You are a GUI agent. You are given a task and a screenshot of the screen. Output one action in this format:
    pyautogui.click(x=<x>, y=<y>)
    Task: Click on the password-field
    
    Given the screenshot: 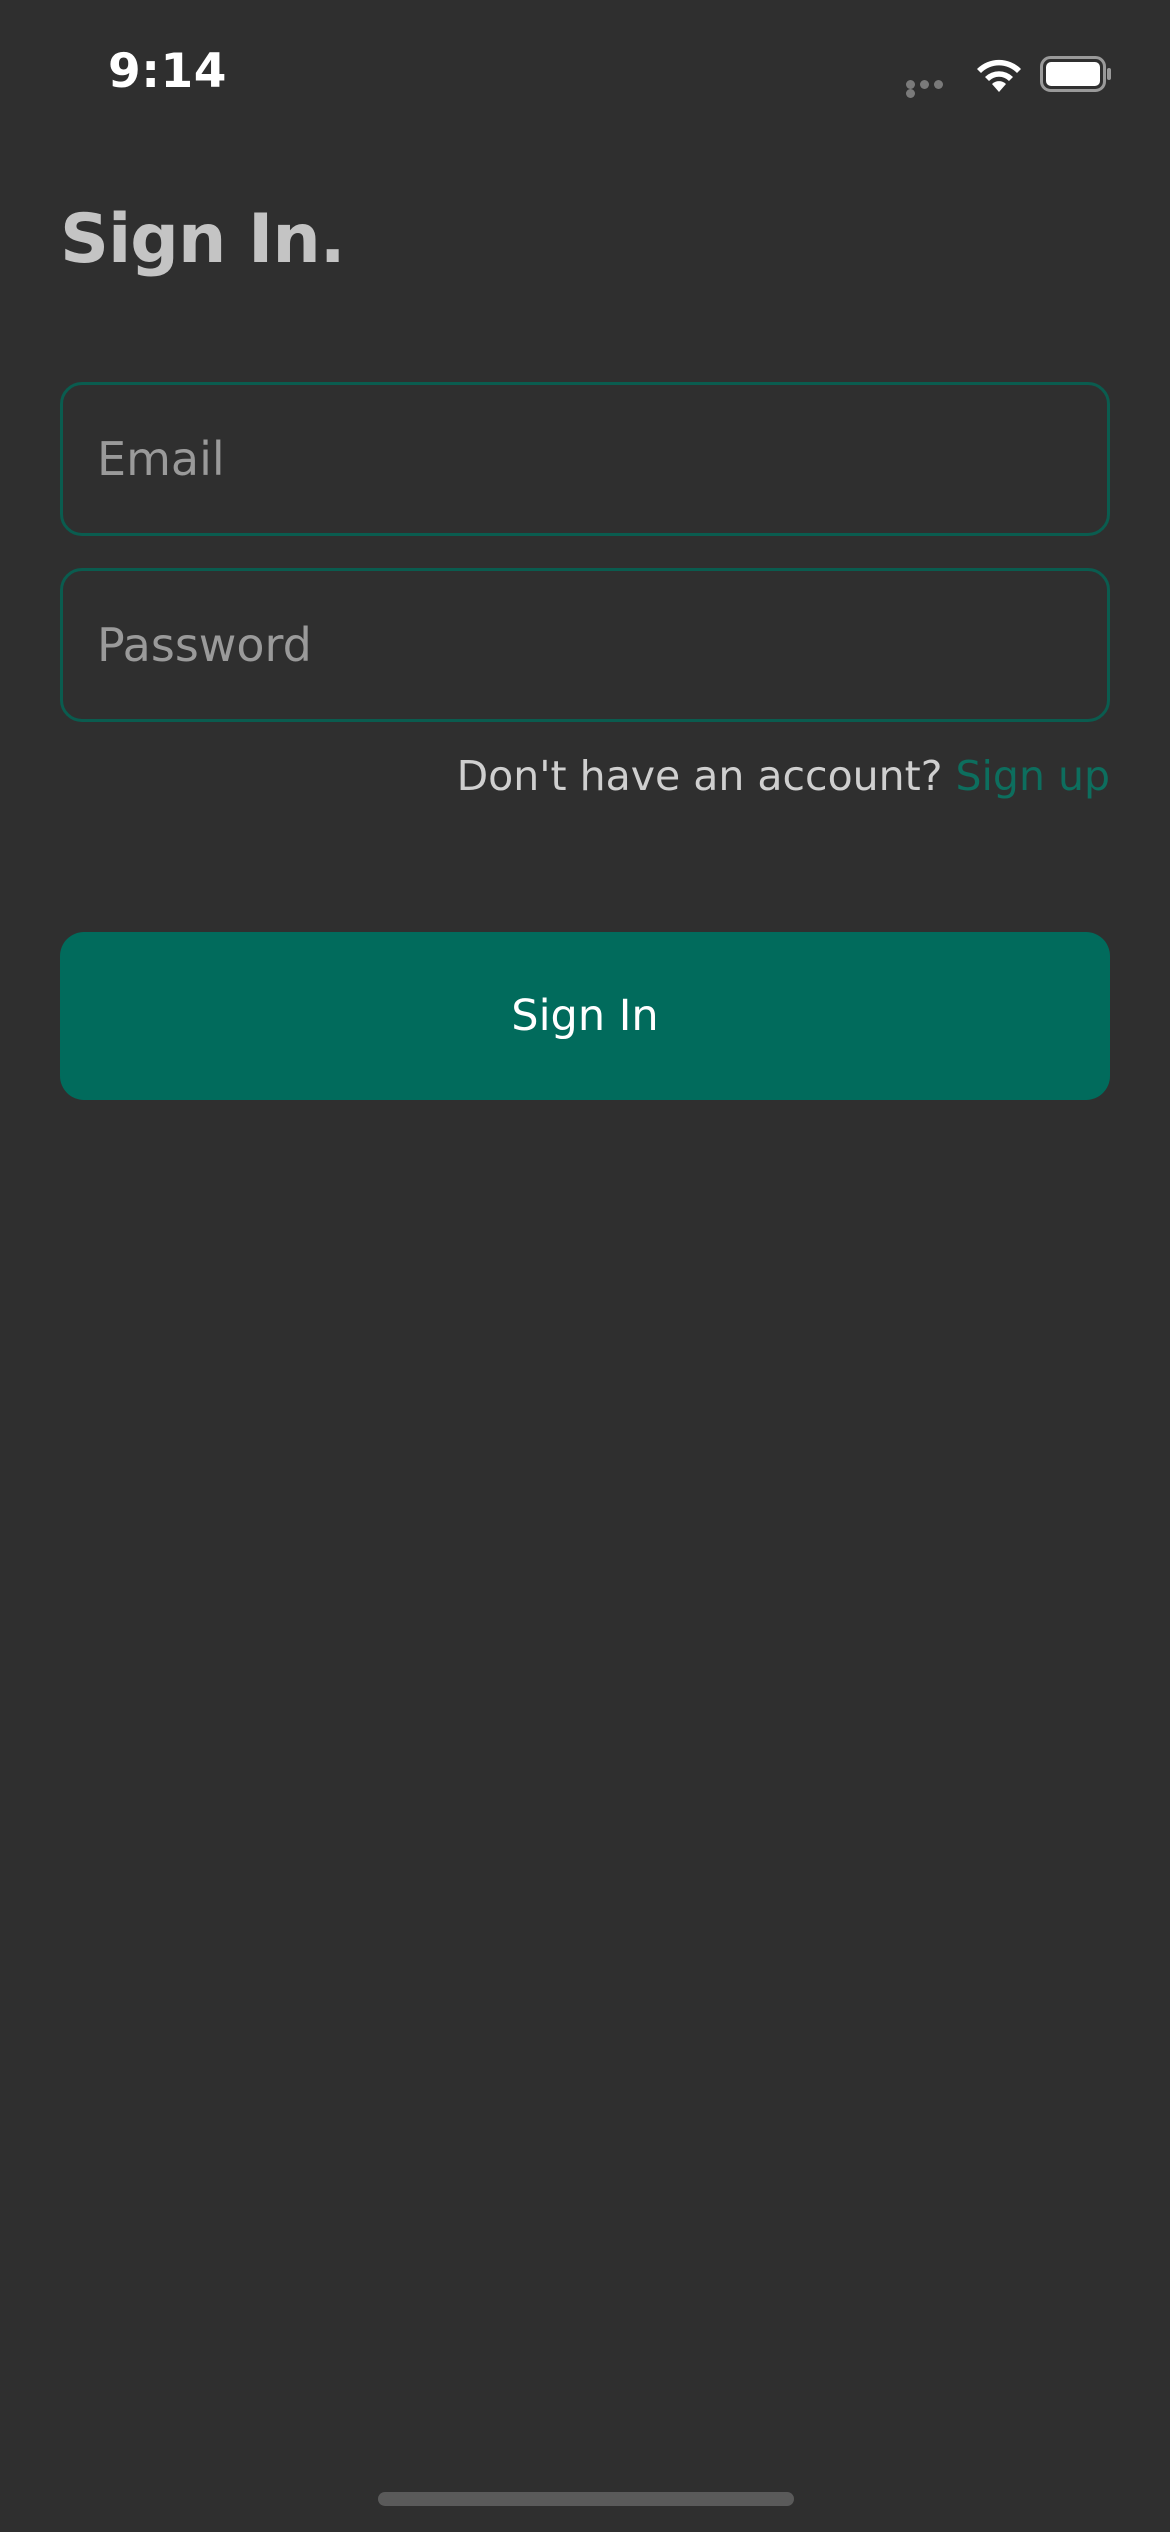 What is the action you would take?
    pyautogui.click(x=585, y=645)
    